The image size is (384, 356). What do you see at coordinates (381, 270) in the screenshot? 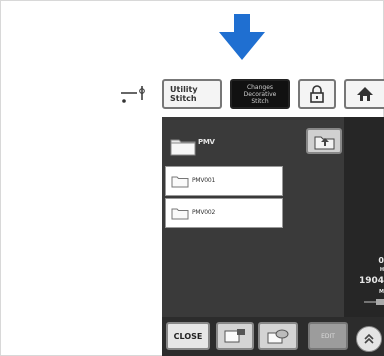
I see `status-unit: H` at bounding box center [381, 270].